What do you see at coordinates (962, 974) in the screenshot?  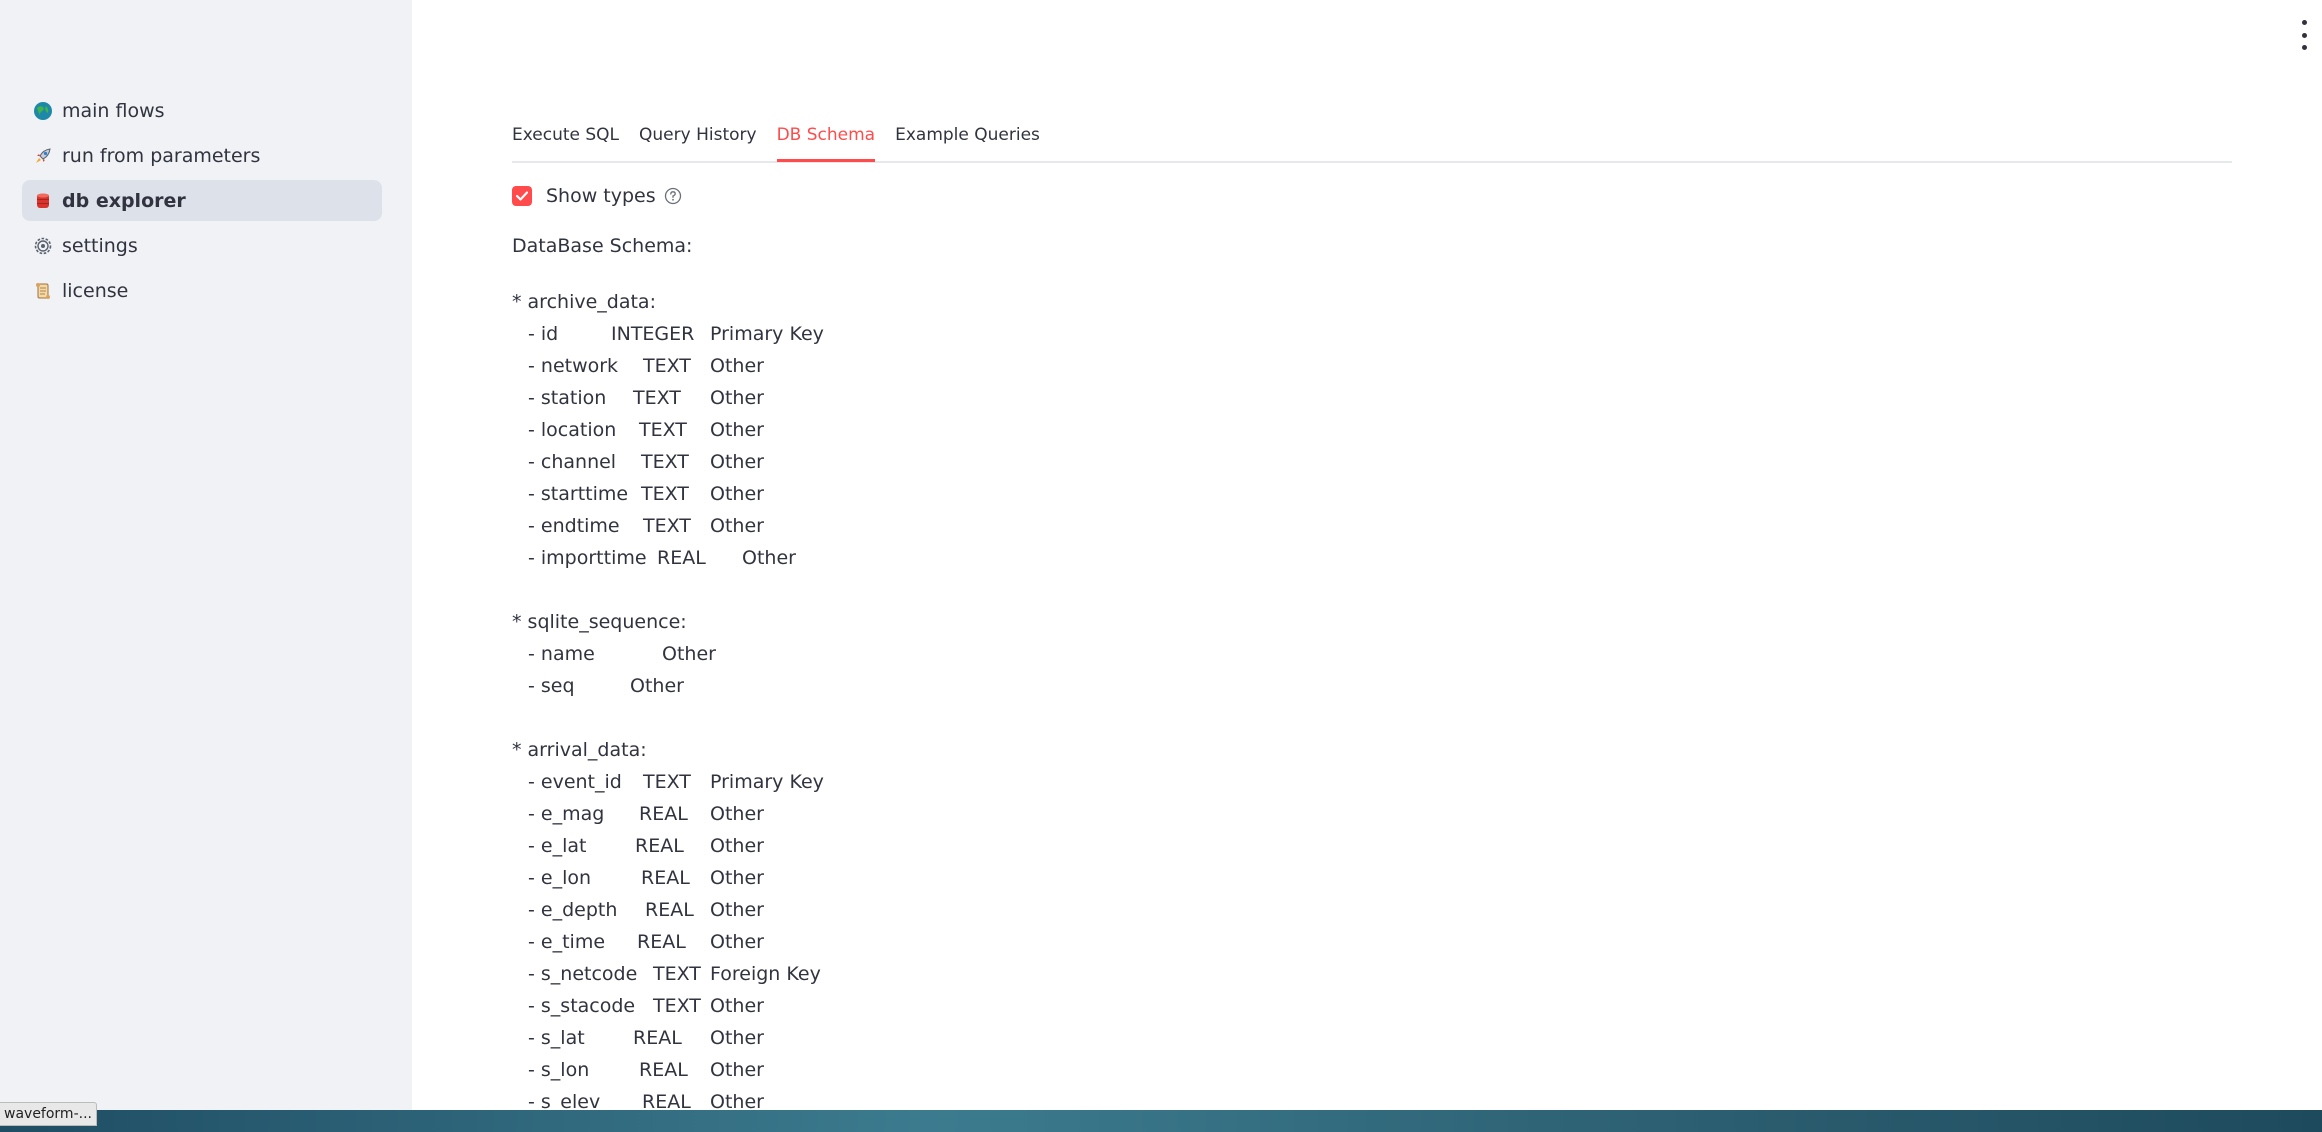 I see `column-row: - s_netcode TEXT Foreign Key` at bounding box center [962, 974].